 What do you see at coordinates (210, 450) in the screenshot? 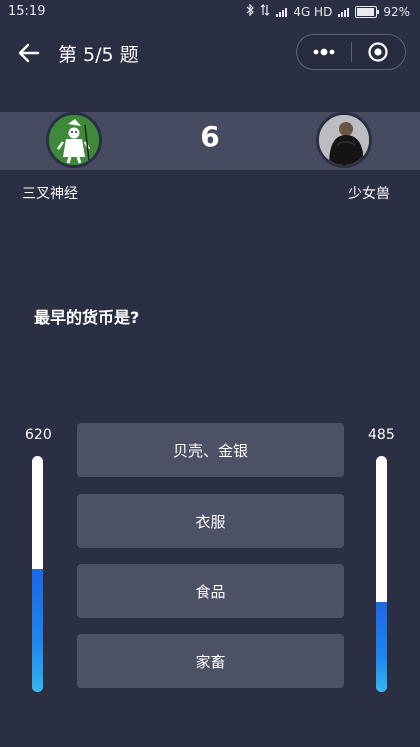
I see `answer-option-1: 贝壳、金银` at bounding box center [210, 450].